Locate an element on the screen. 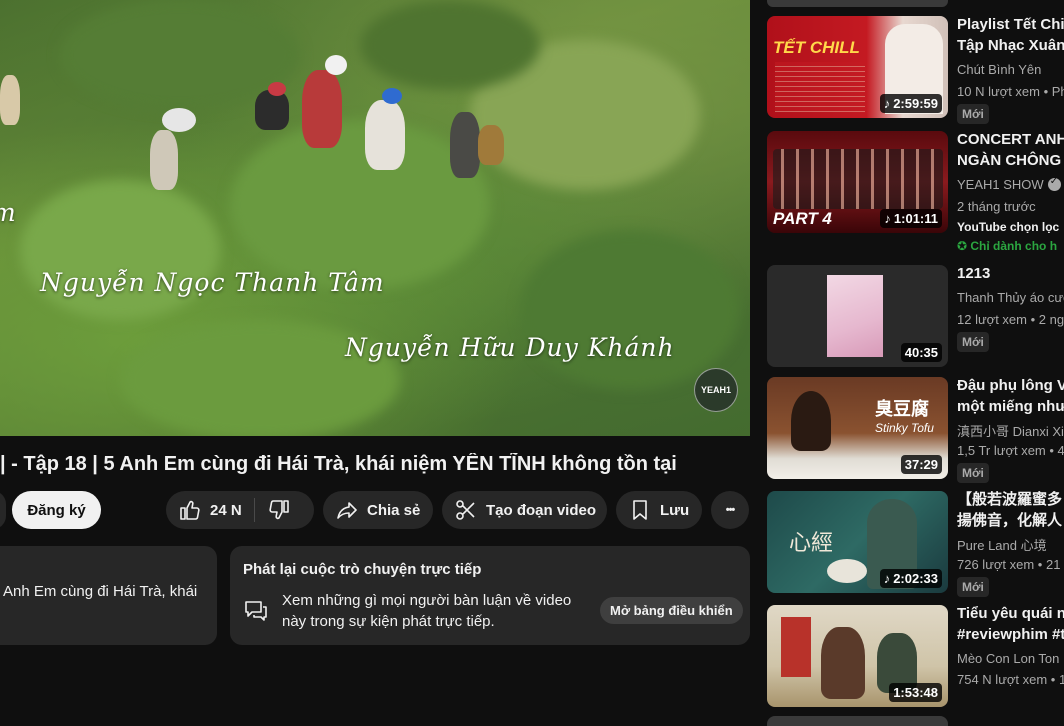 This screenshot has height=726, width=1064. person-art is located at coordinates (811, 421).